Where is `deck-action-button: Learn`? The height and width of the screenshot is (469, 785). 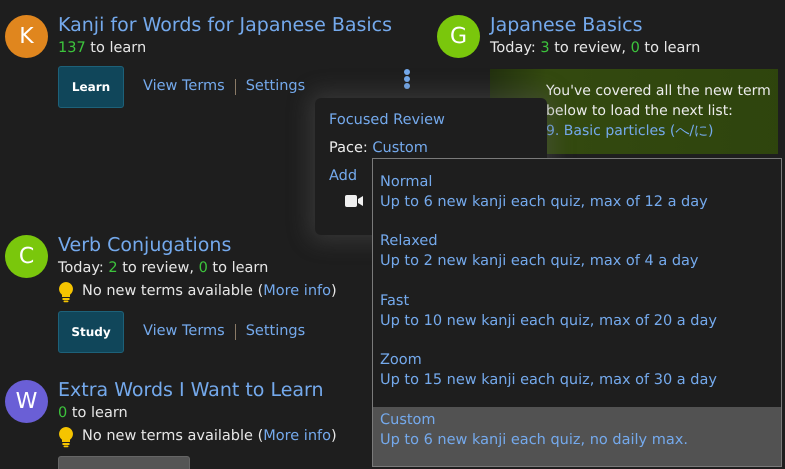 deck-action-button: Learn is located at coordinates (91, 87).